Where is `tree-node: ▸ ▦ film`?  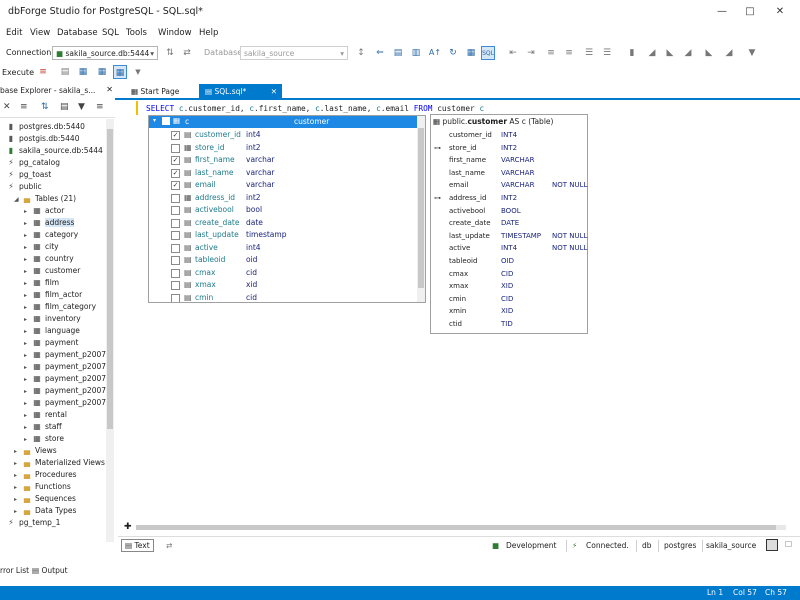
tree-node: ▸ ▦ film is located at coordinates (41, 283).